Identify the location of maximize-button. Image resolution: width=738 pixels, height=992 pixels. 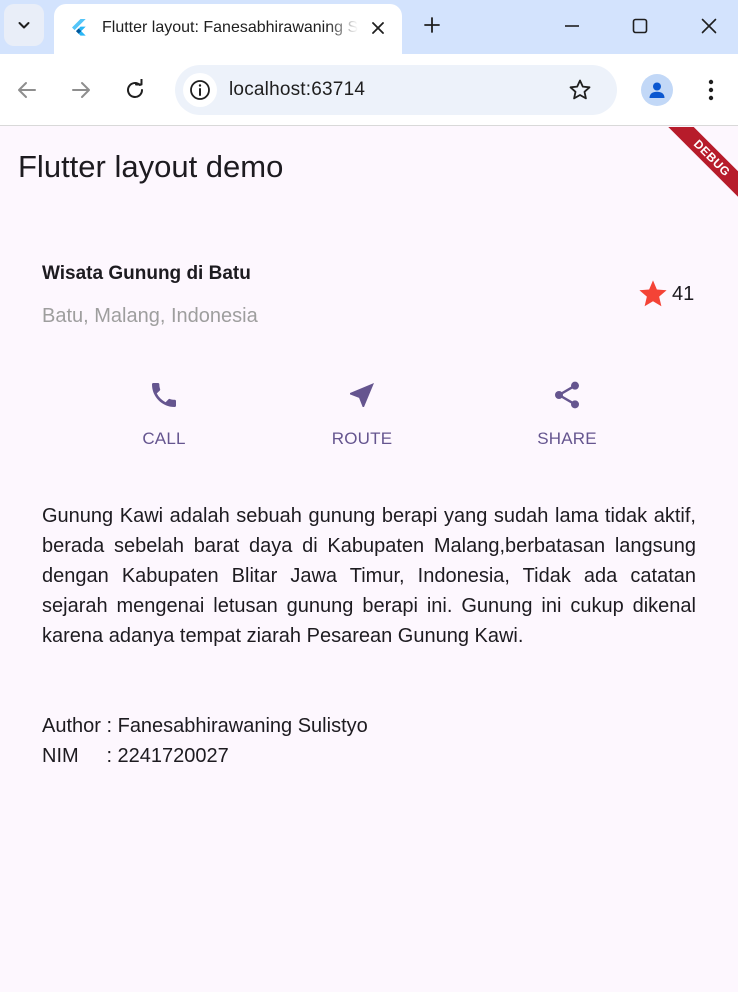
(640, 26).